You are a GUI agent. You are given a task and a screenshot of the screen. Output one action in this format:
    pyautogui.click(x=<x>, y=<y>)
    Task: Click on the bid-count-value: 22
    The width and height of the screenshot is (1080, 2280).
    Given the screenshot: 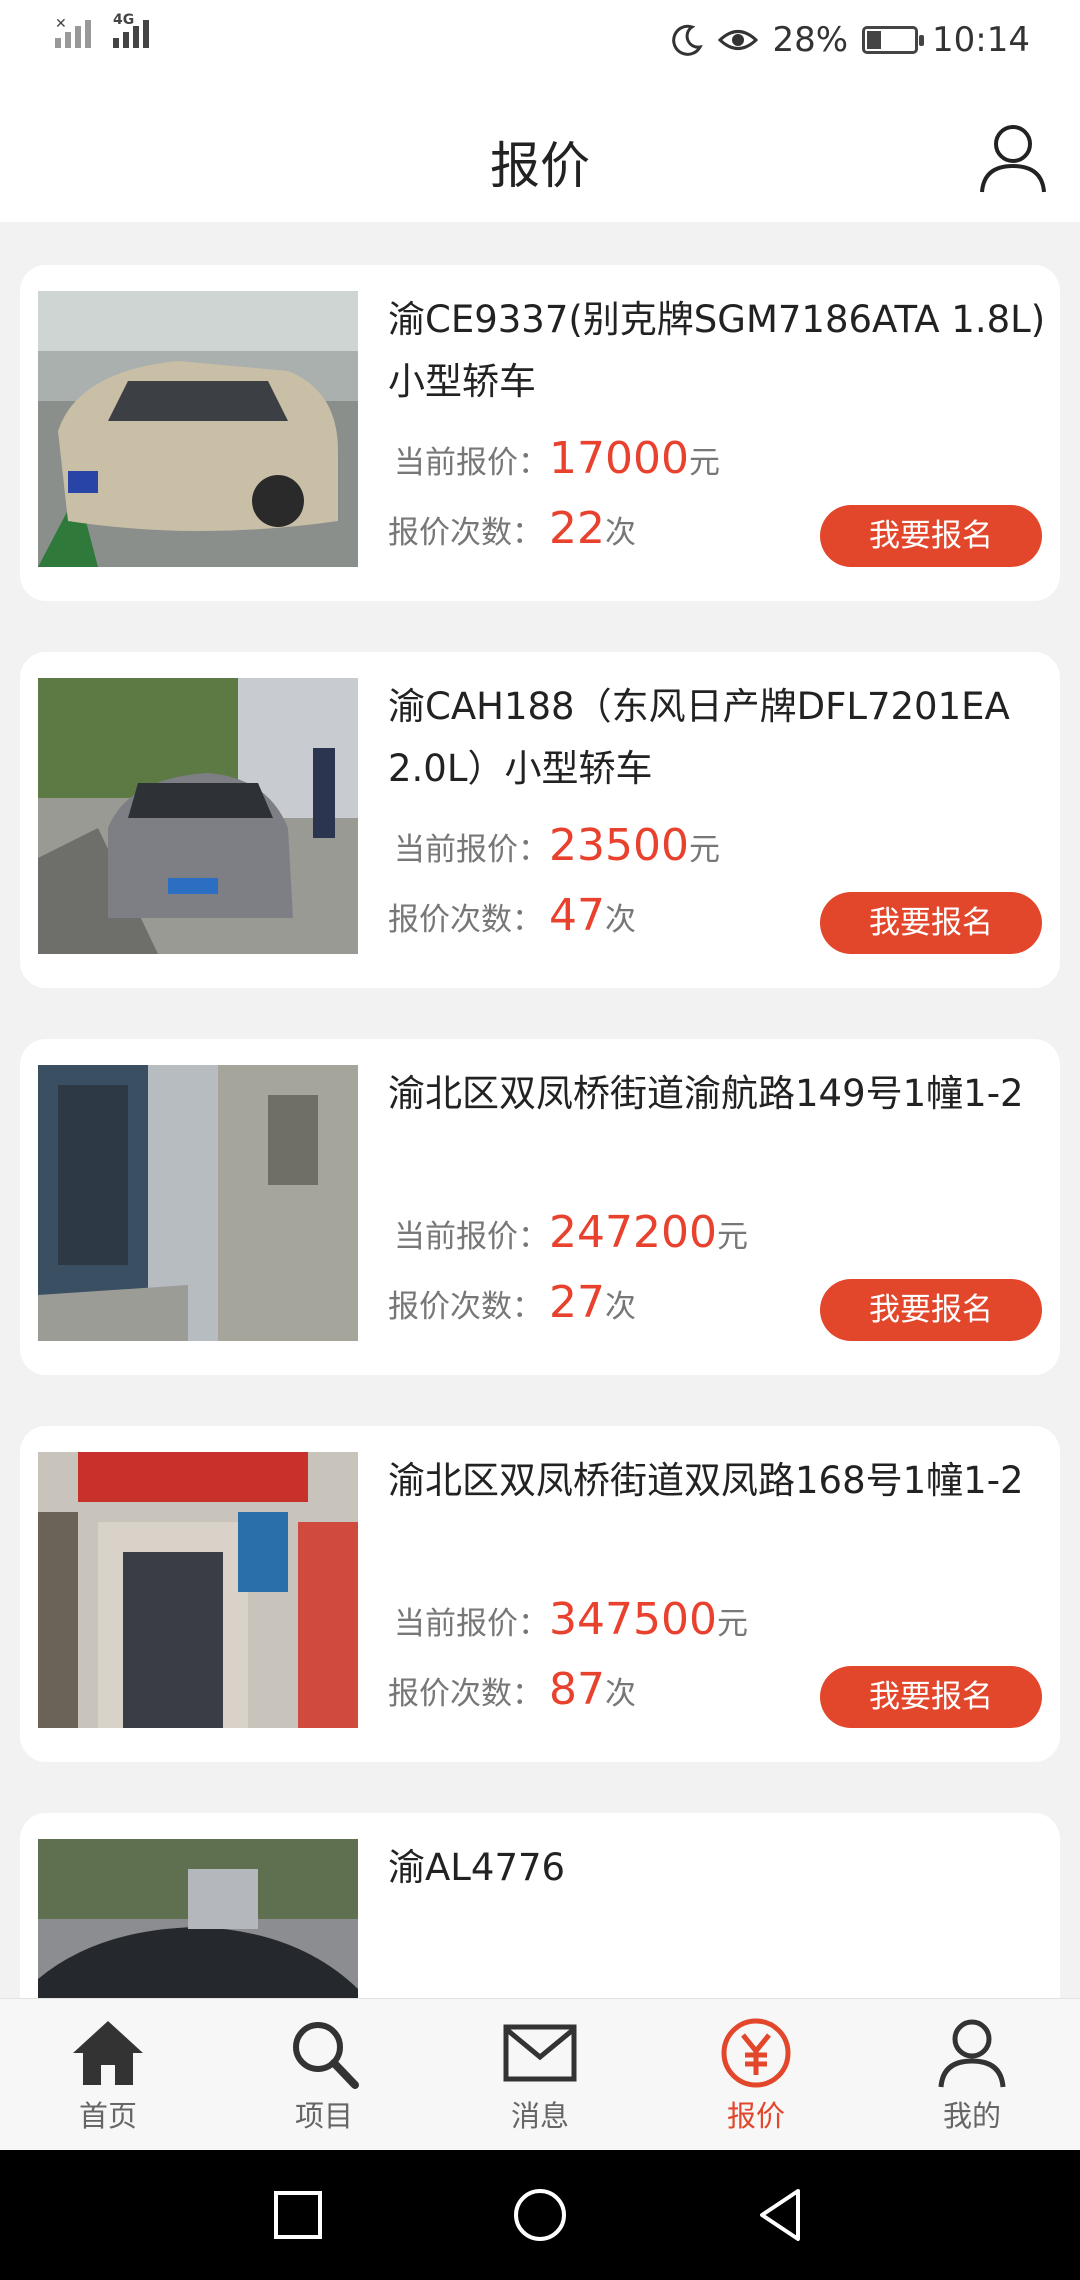 What is the action you would take?
    pyautogui.click(x=577, y=528)
    